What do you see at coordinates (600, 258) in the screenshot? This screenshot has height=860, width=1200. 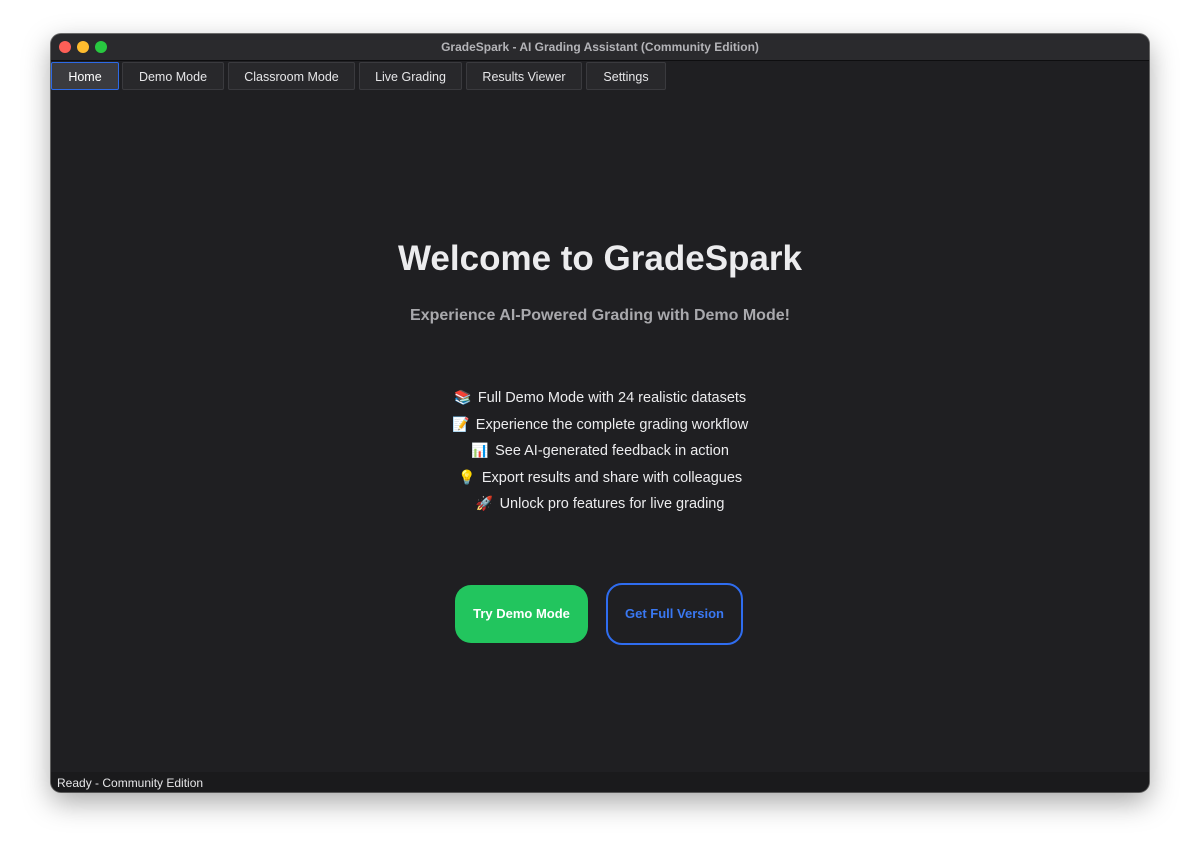 I see `page-title: Welcome to GradeSpark` at bounding box center [600, 258].